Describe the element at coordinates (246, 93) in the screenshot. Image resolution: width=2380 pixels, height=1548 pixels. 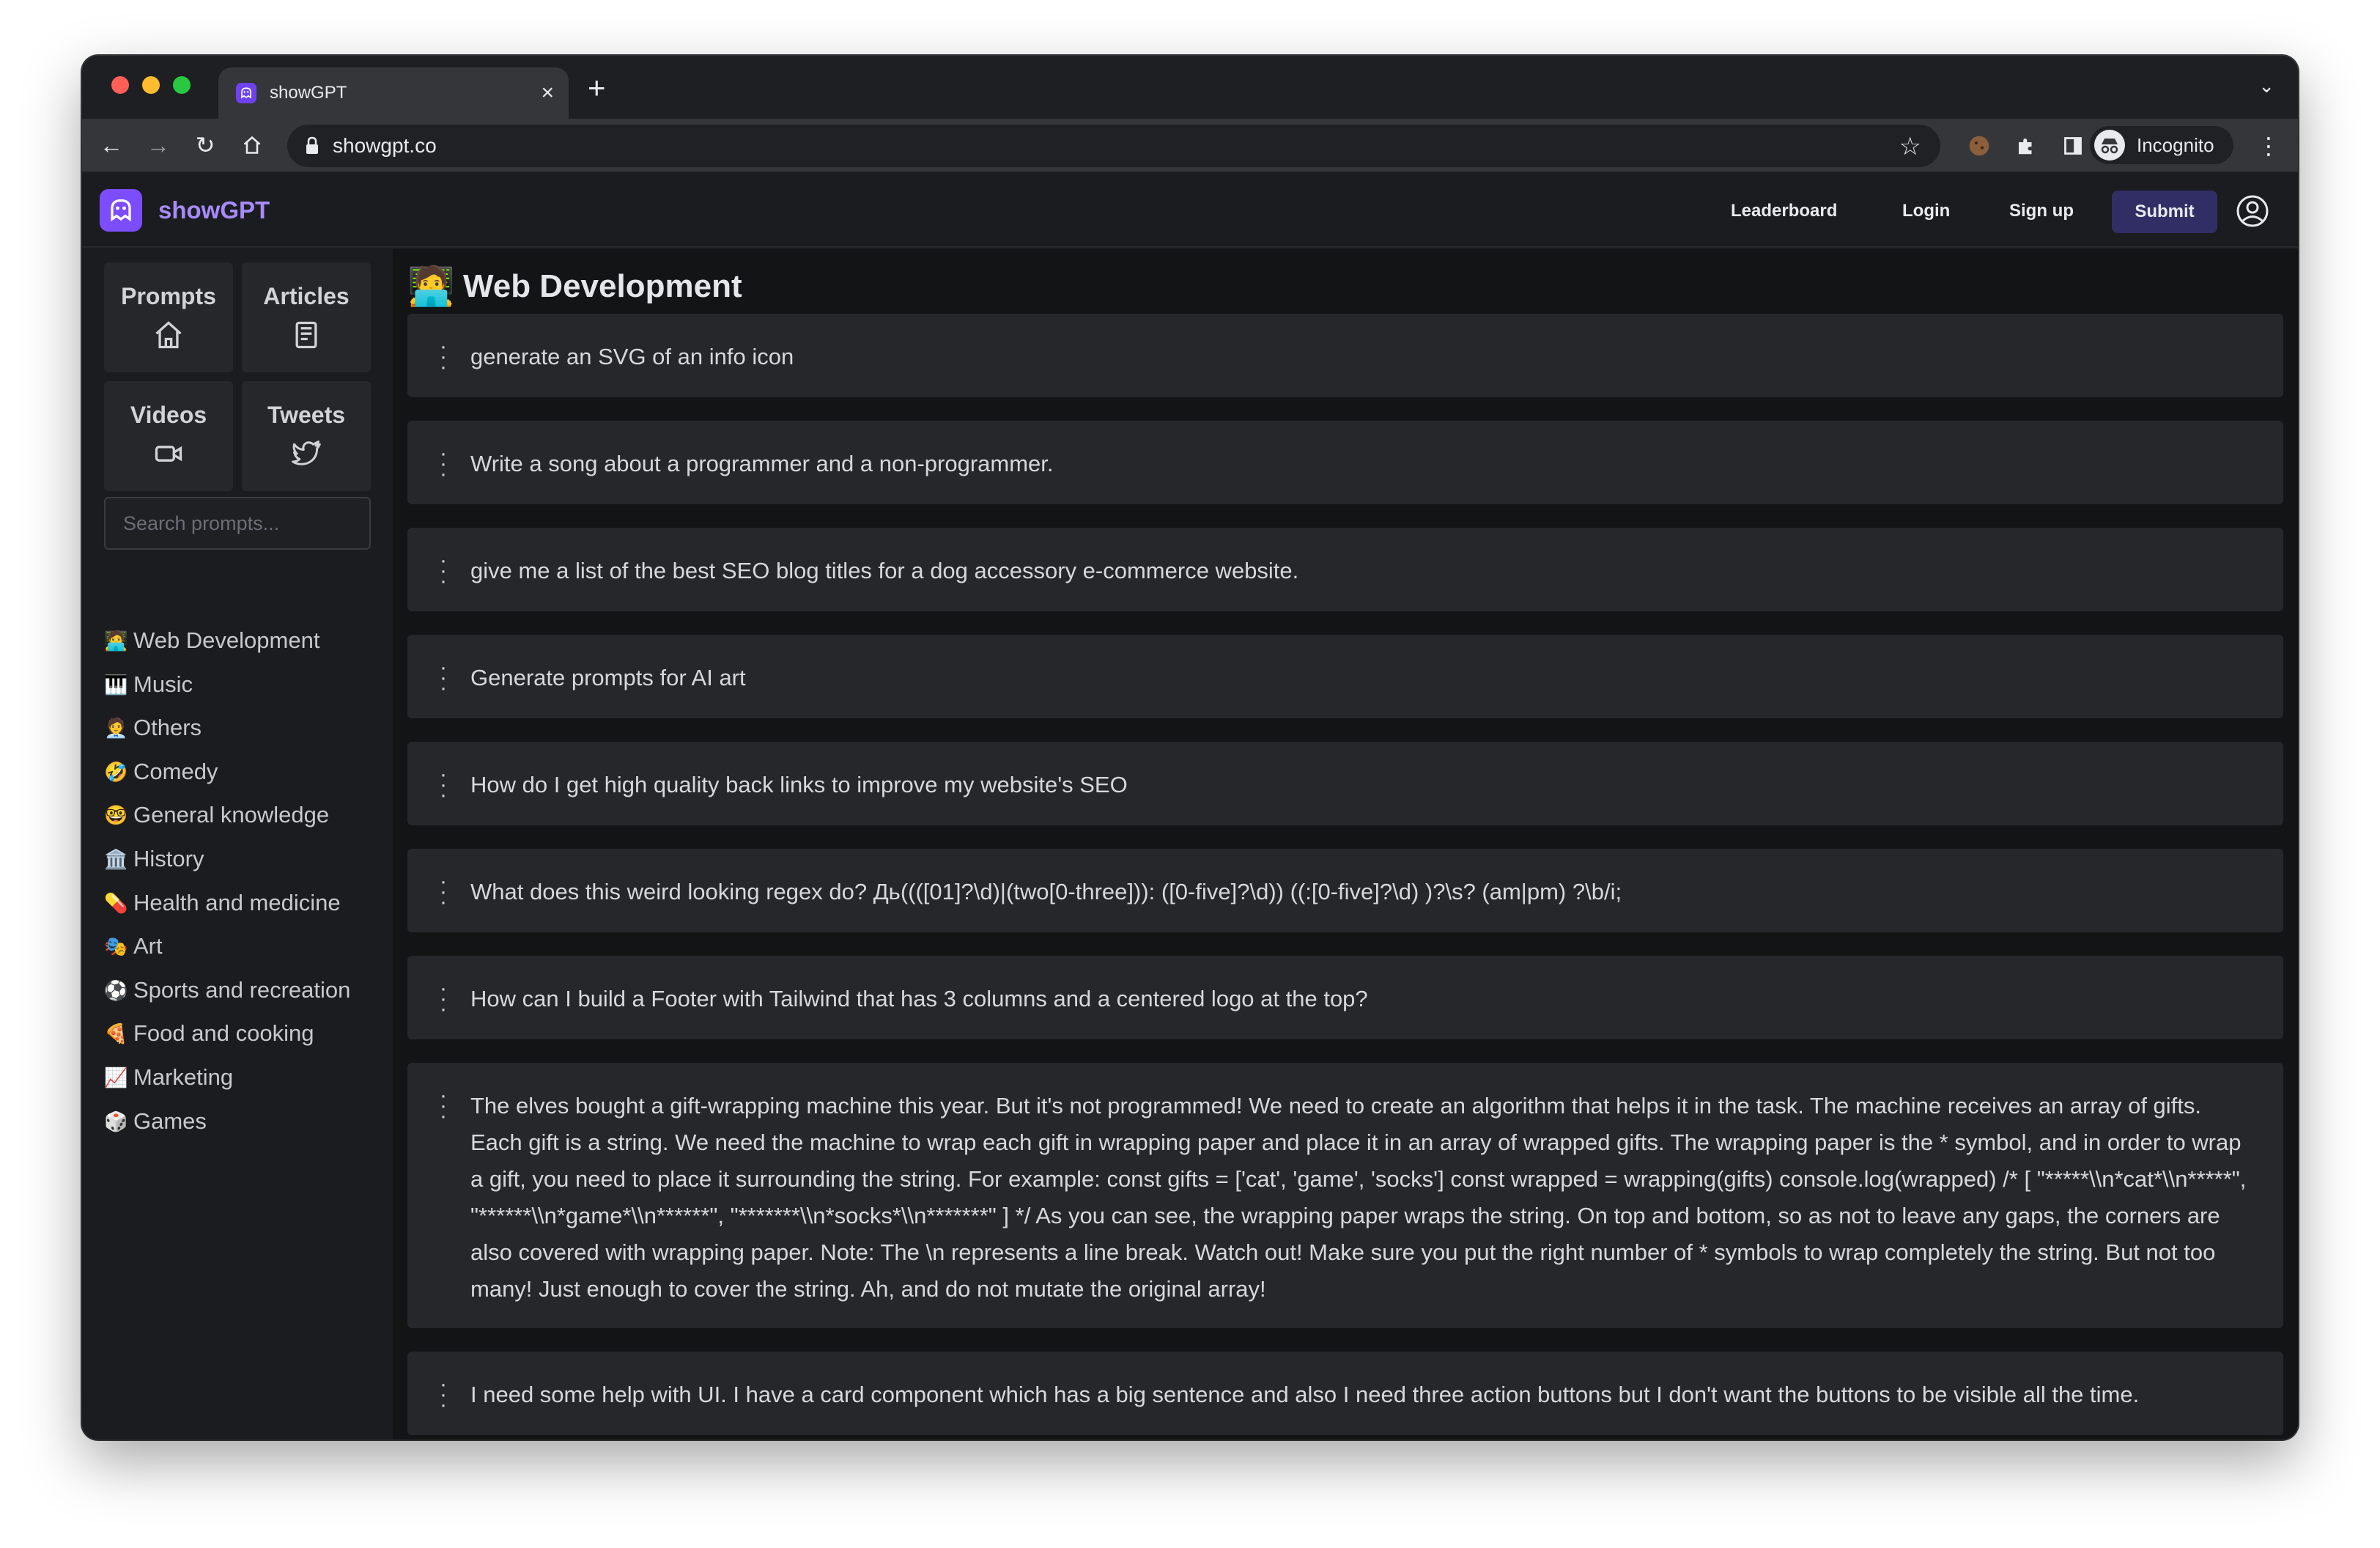
I see `showgpt-favicon-icon` at that location.